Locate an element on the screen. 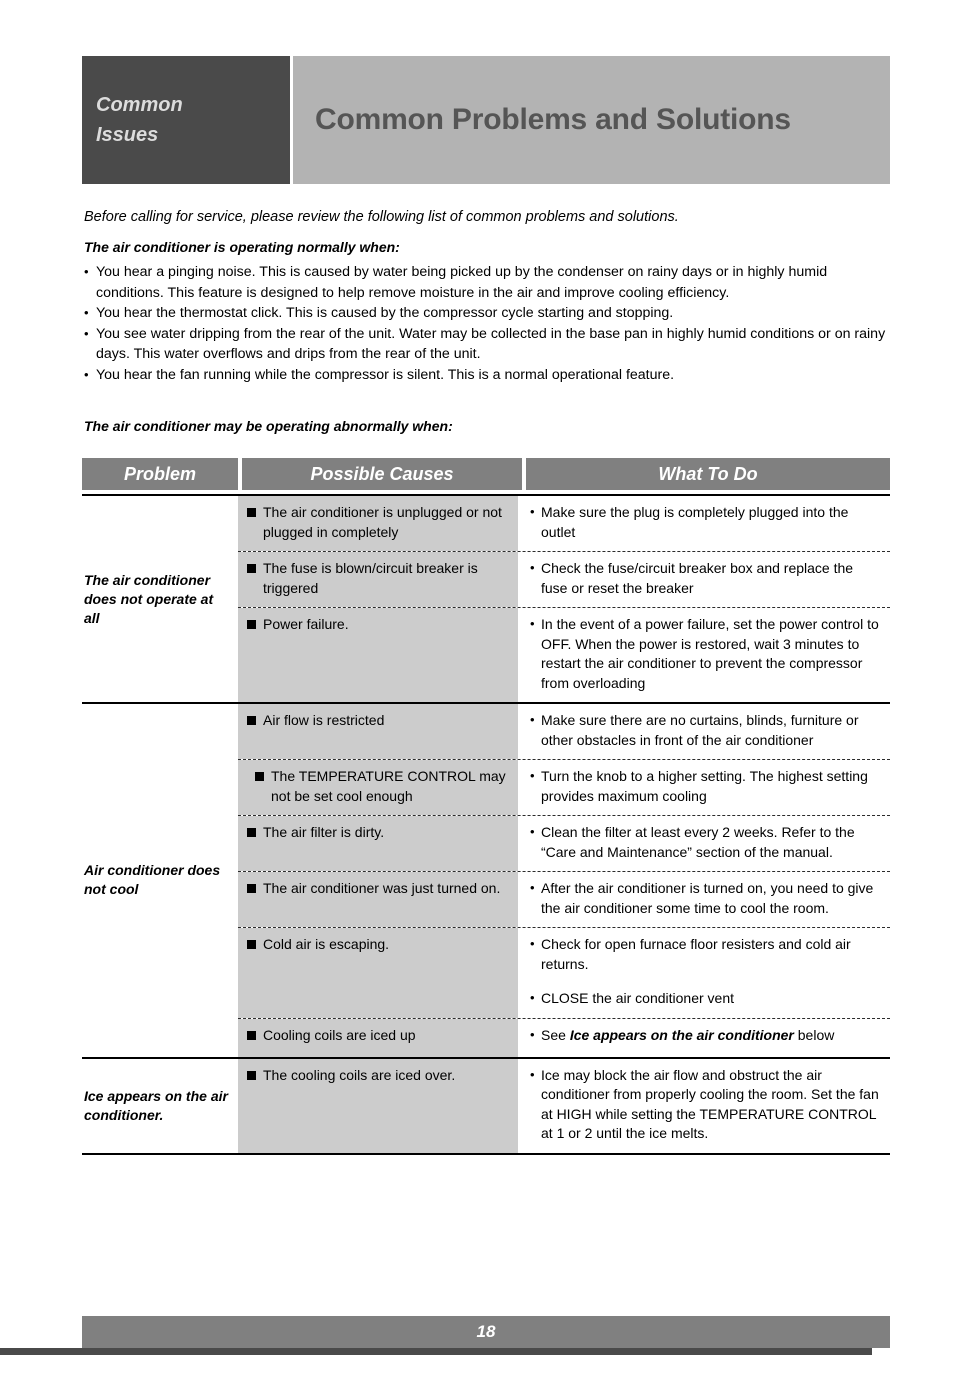  cause-item: Power failure. is located at coordinates (379, 625).